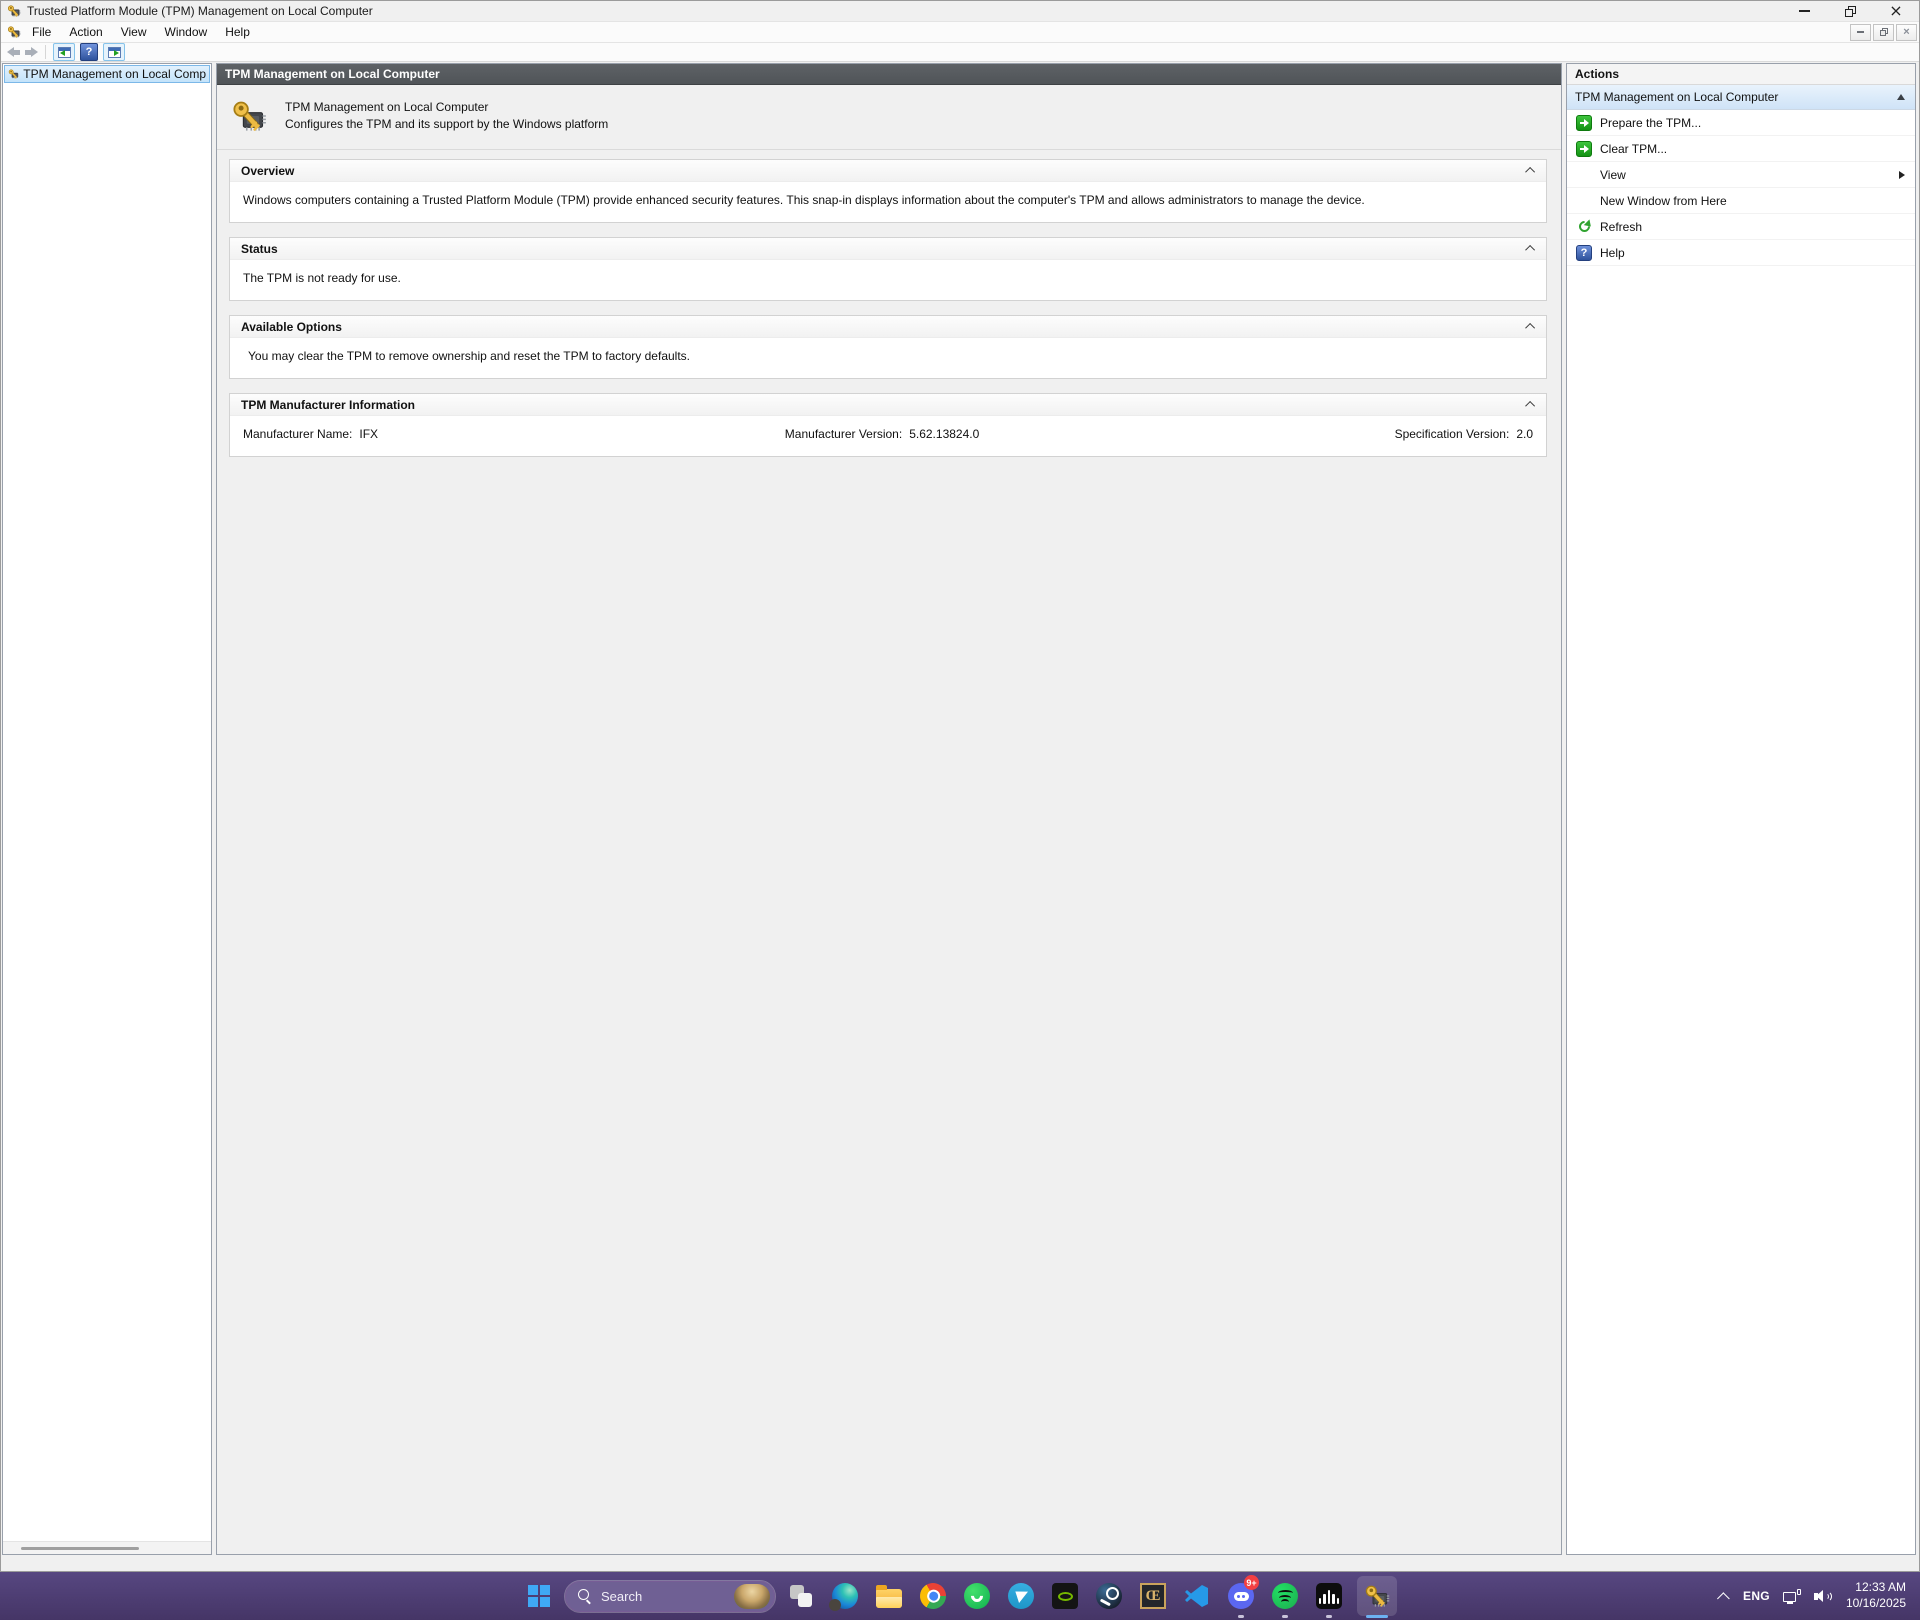  Describe the element at coordinates (1584, 252) in the screenshot. I see `help-icon: ?` at that location.